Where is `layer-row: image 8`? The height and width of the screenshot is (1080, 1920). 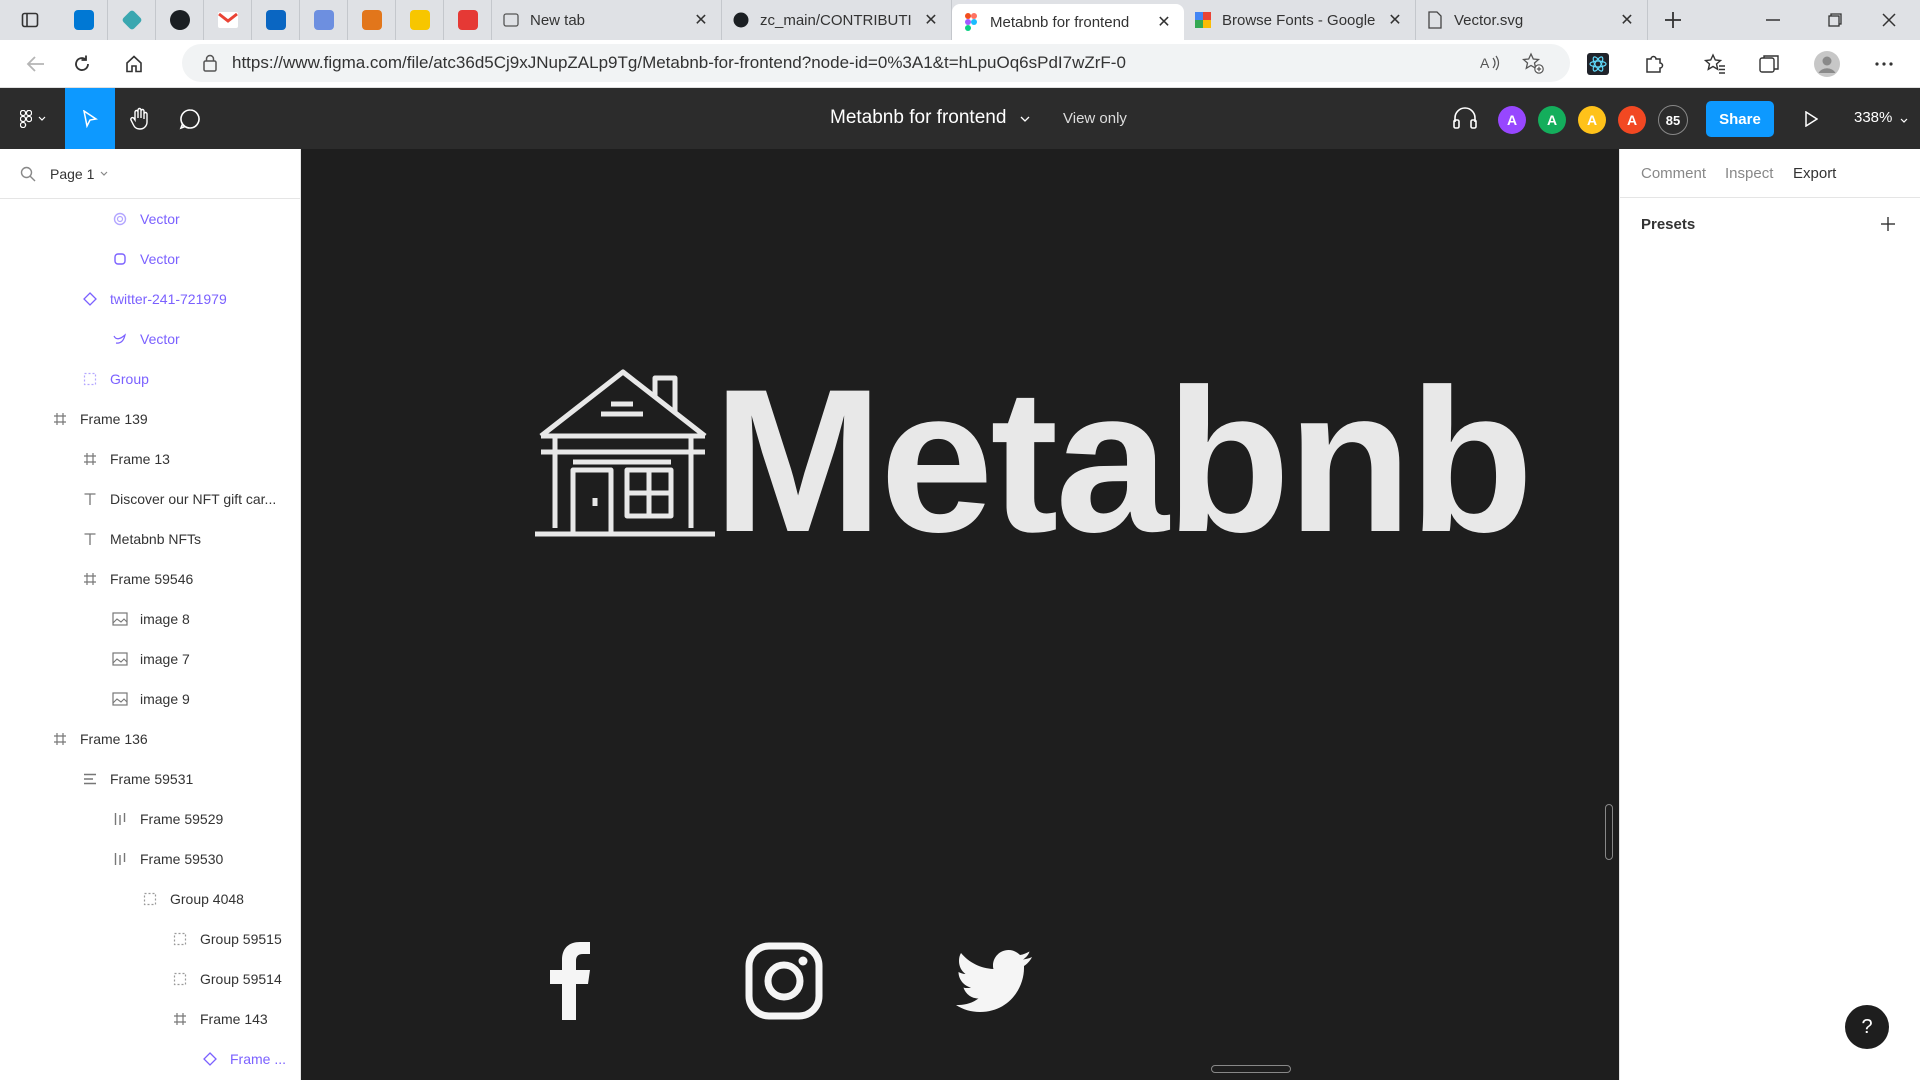 layer-row: image 8 is located at coordinates (150, 619).